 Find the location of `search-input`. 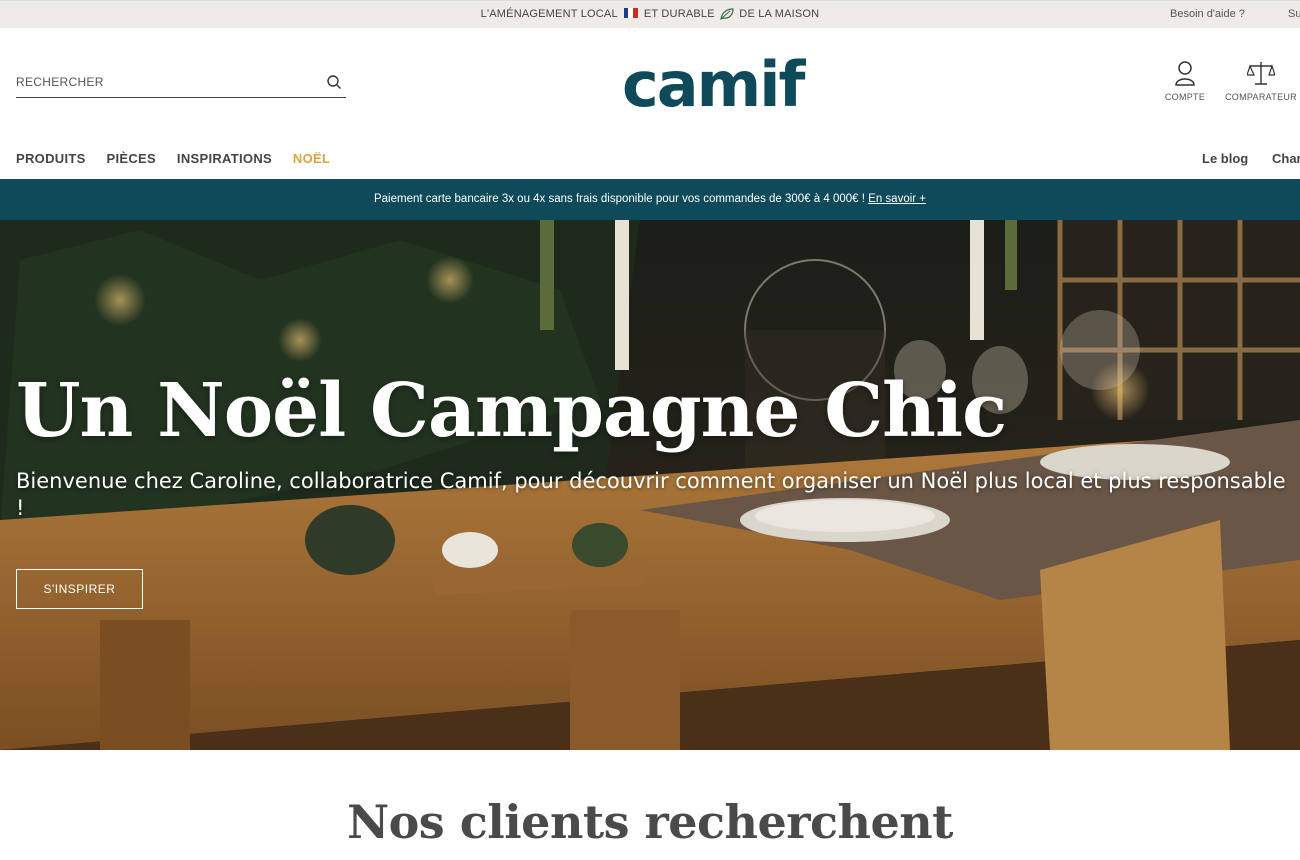

search-input is located at coordinates (161, 82).